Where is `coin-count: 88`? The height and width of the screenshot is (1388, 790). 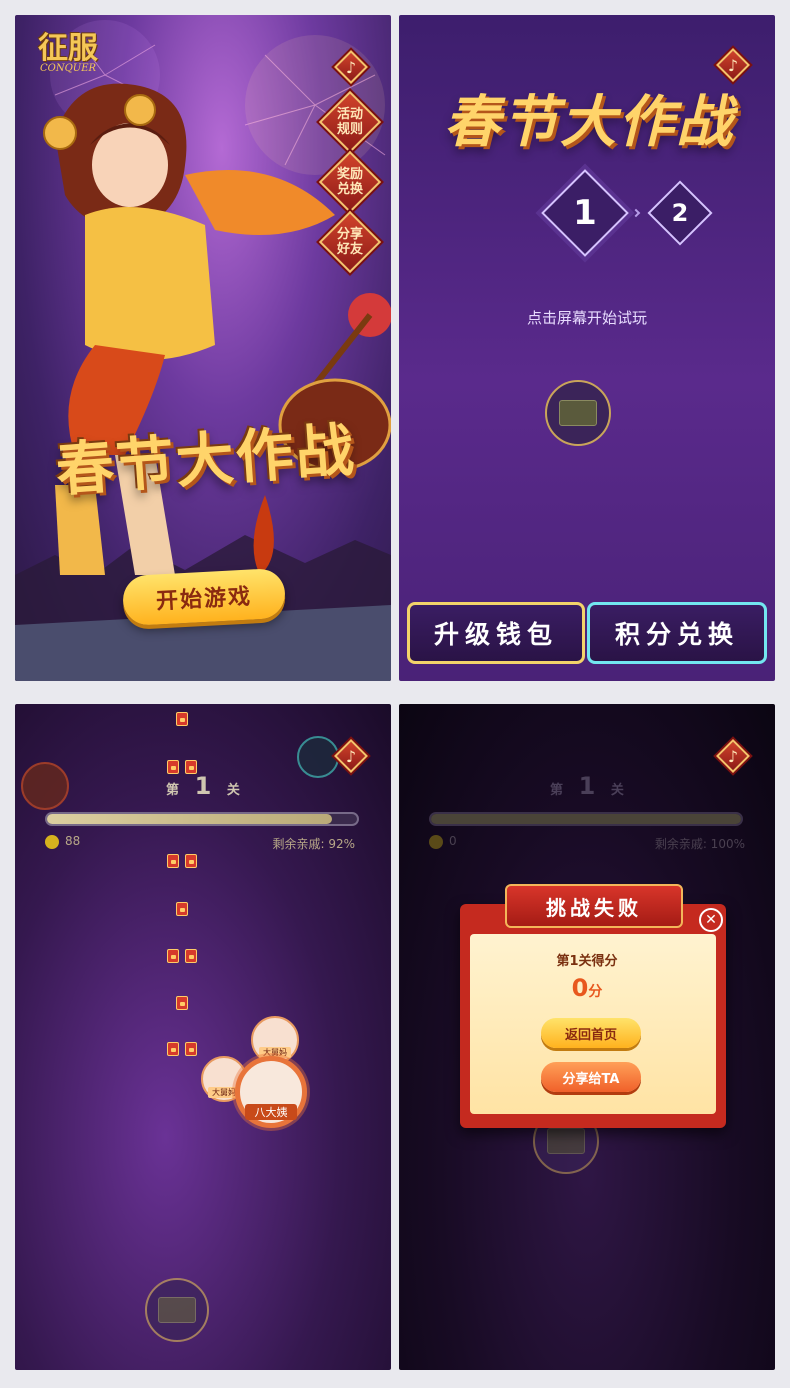
coin-count: 88 is located at coordinates (62, 841).